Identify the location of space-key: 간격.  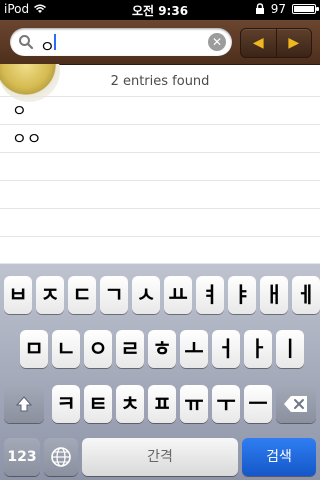
(160, 457).